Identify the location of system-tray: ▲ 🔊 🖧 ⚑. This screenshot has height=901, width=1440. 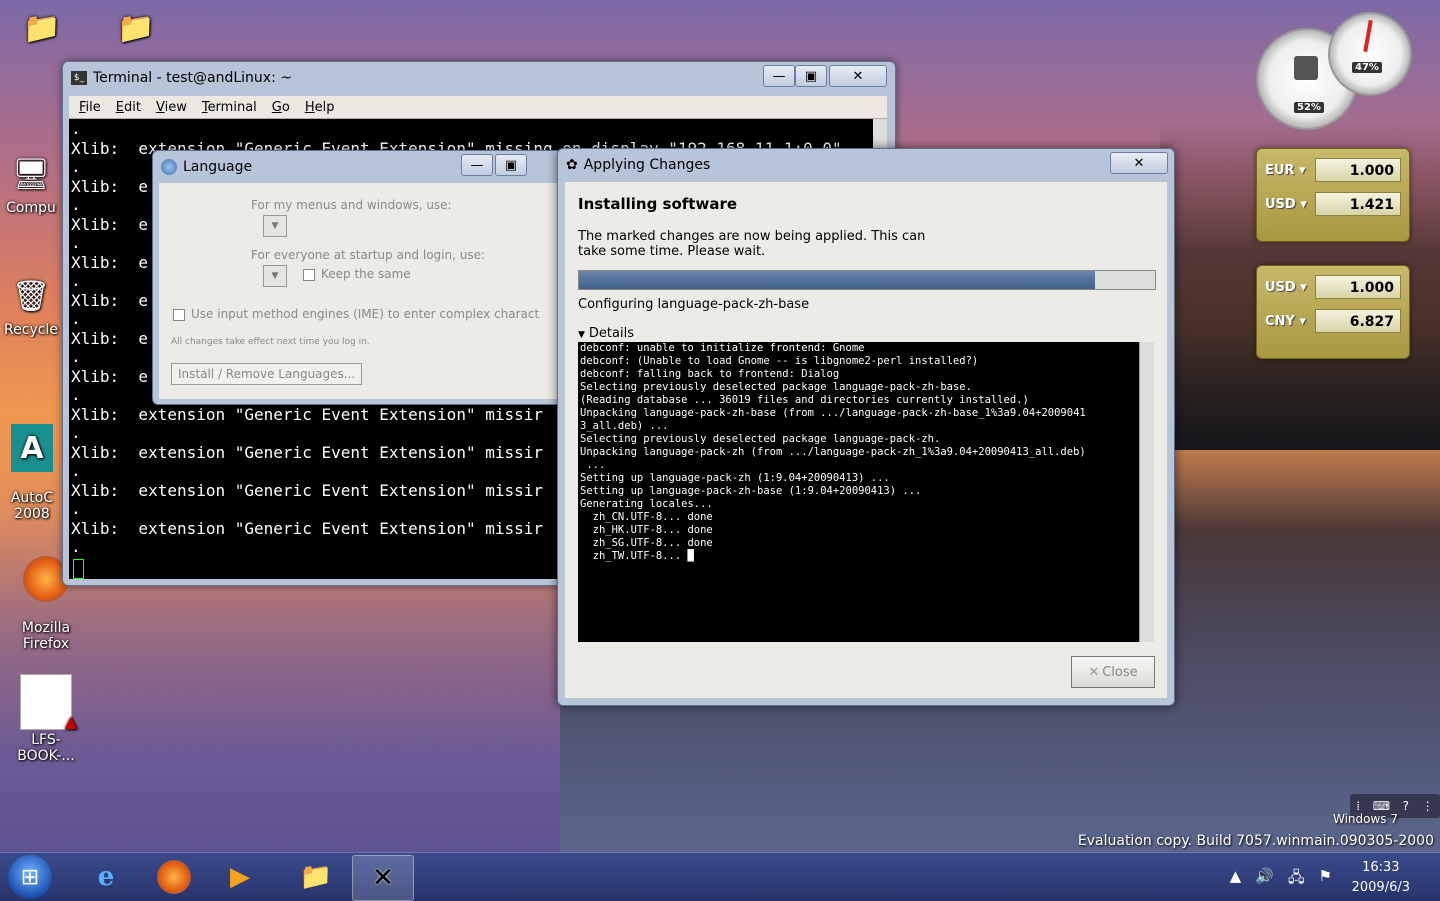
(1281, 879).